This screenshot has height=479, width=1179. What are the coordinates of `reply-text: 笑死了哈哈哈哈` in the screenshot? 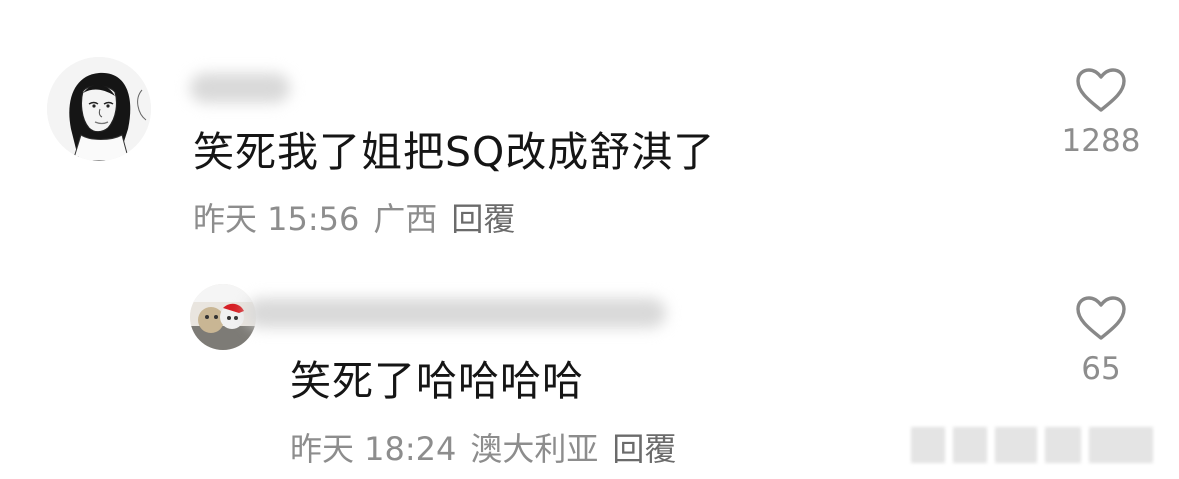 It's located at (437, 381).